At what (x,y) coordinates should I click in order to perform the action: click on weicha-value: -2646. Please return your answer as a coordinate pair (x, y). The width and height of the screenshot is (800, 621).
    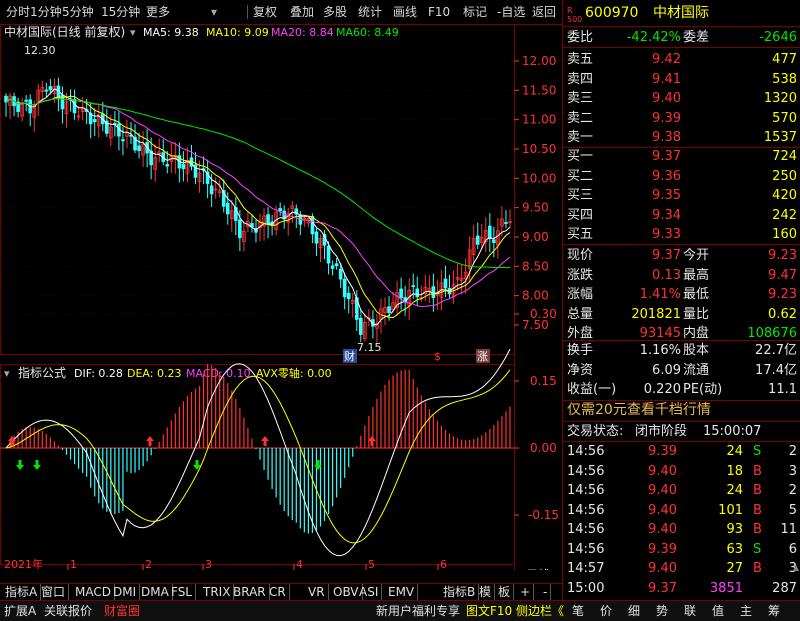
    Looking at the image, I should click on (778, 37).